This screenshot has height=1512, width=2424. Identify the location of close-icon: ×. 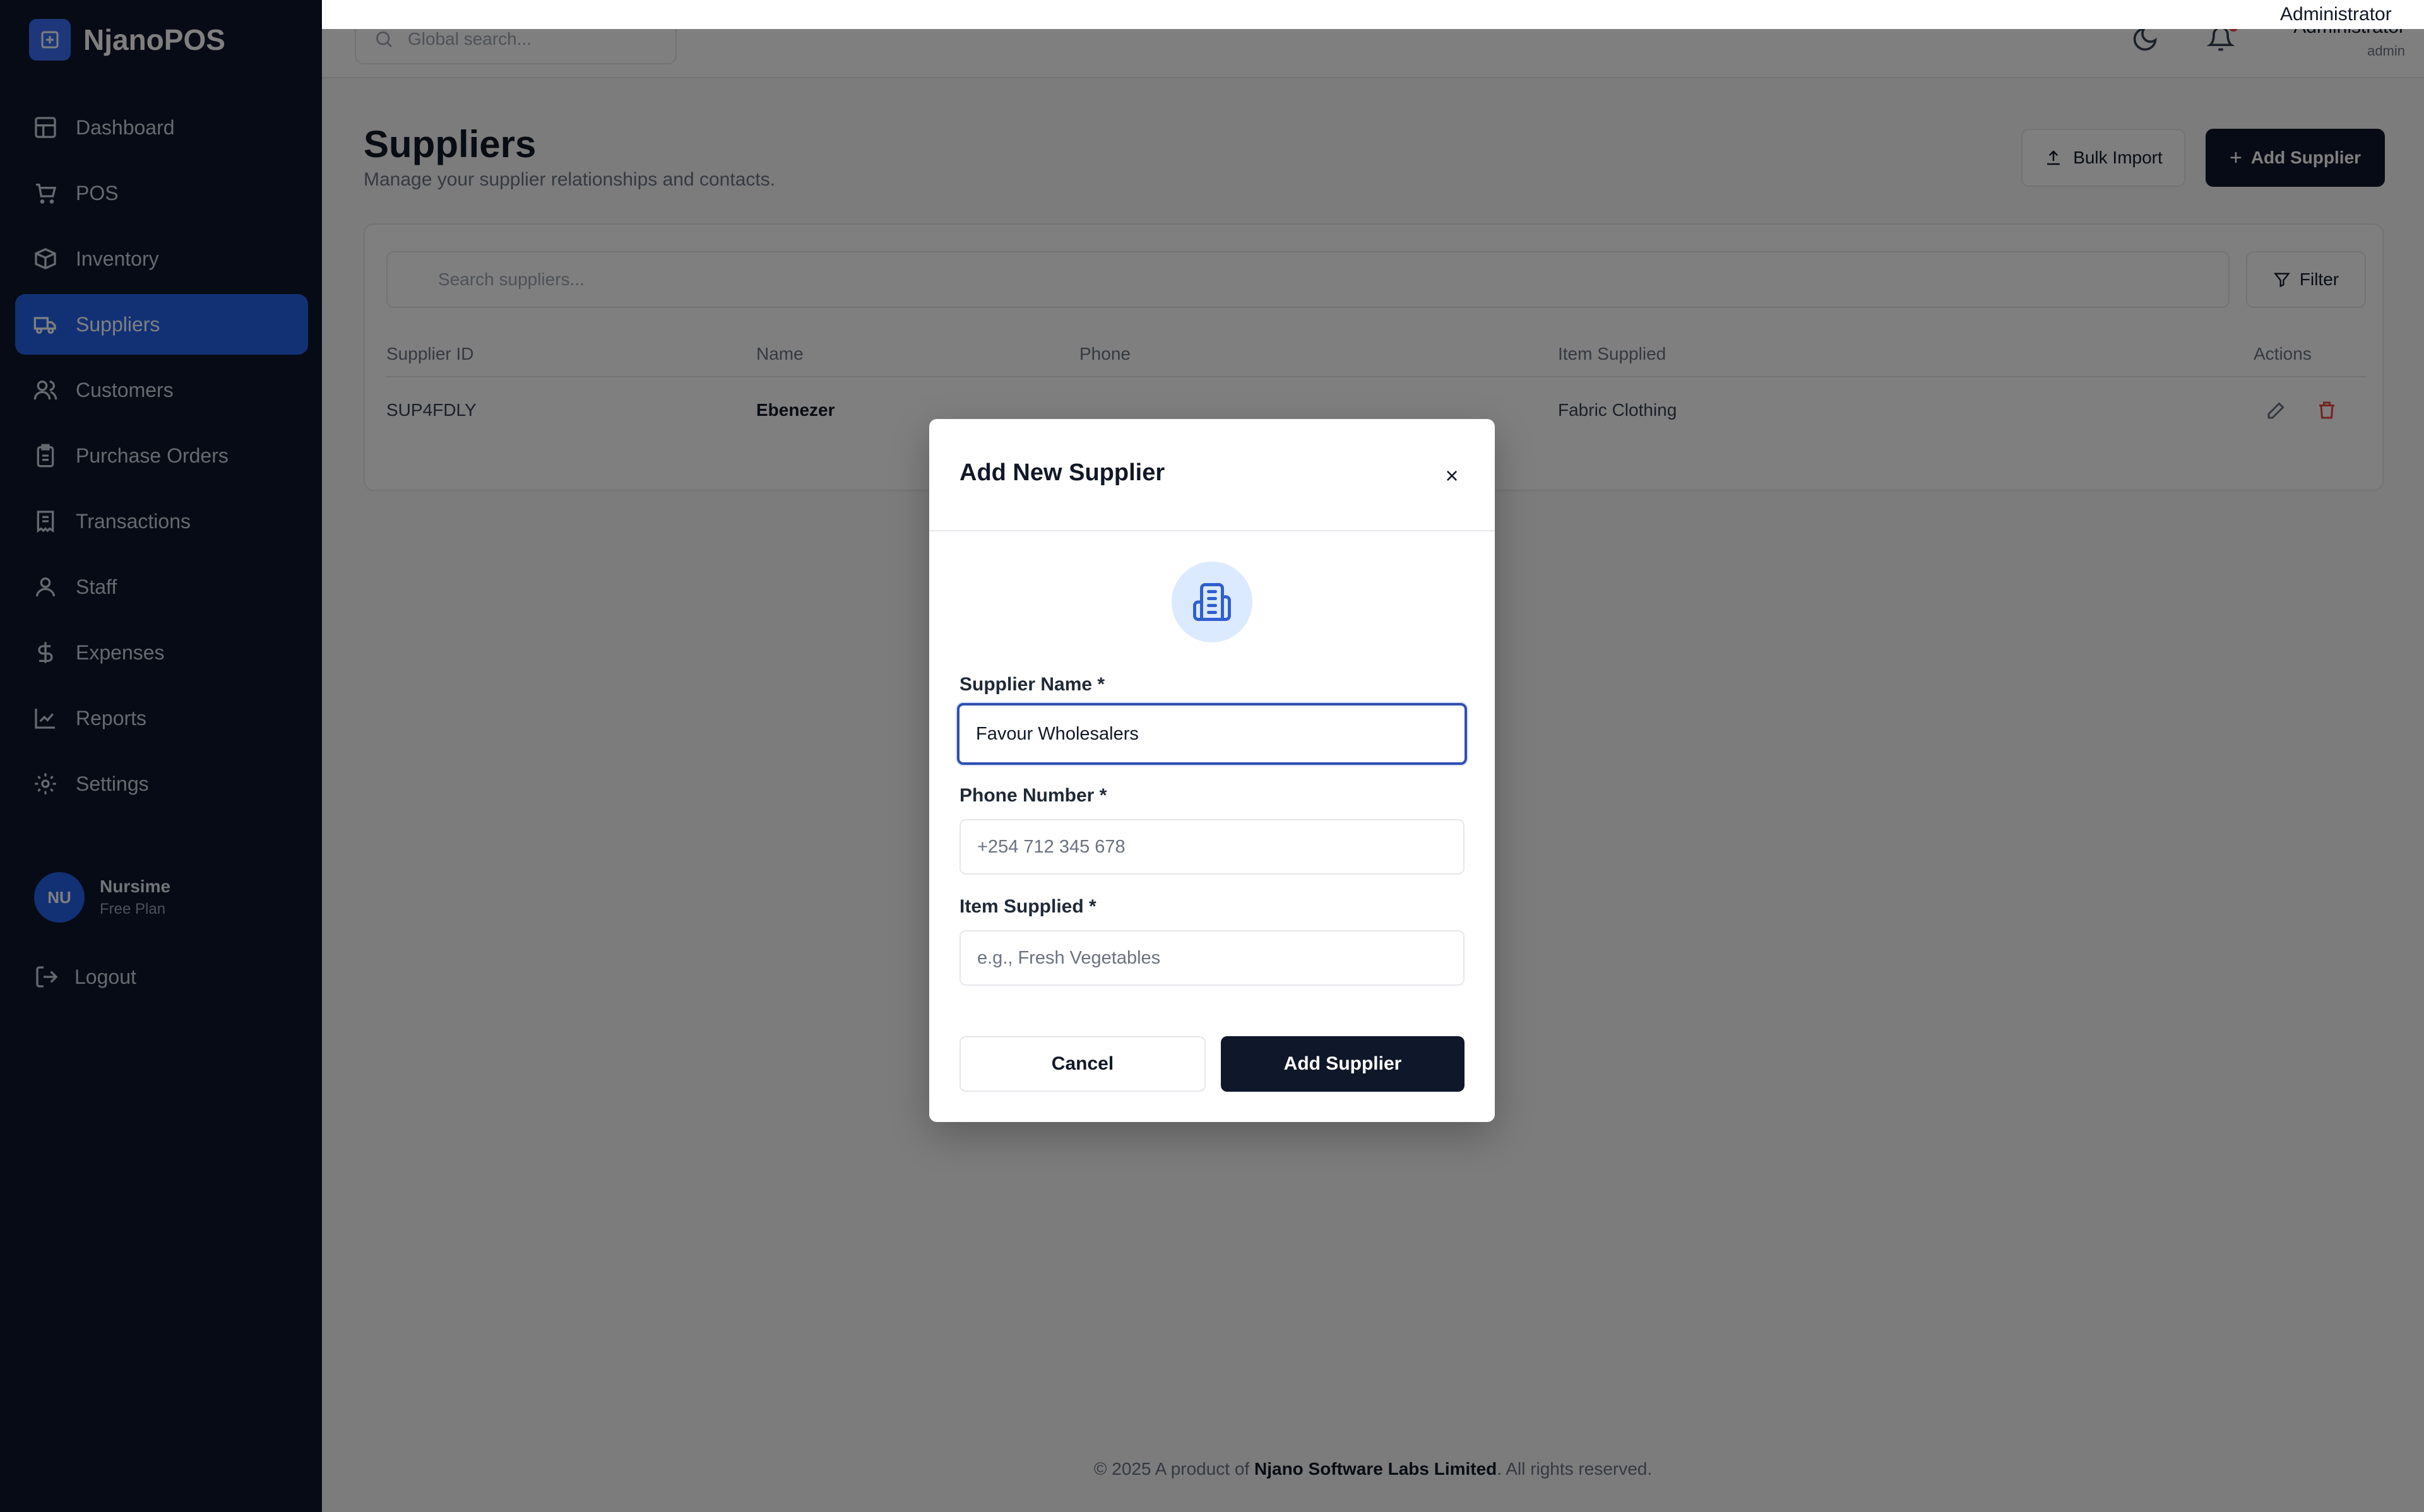
(1451, 475).